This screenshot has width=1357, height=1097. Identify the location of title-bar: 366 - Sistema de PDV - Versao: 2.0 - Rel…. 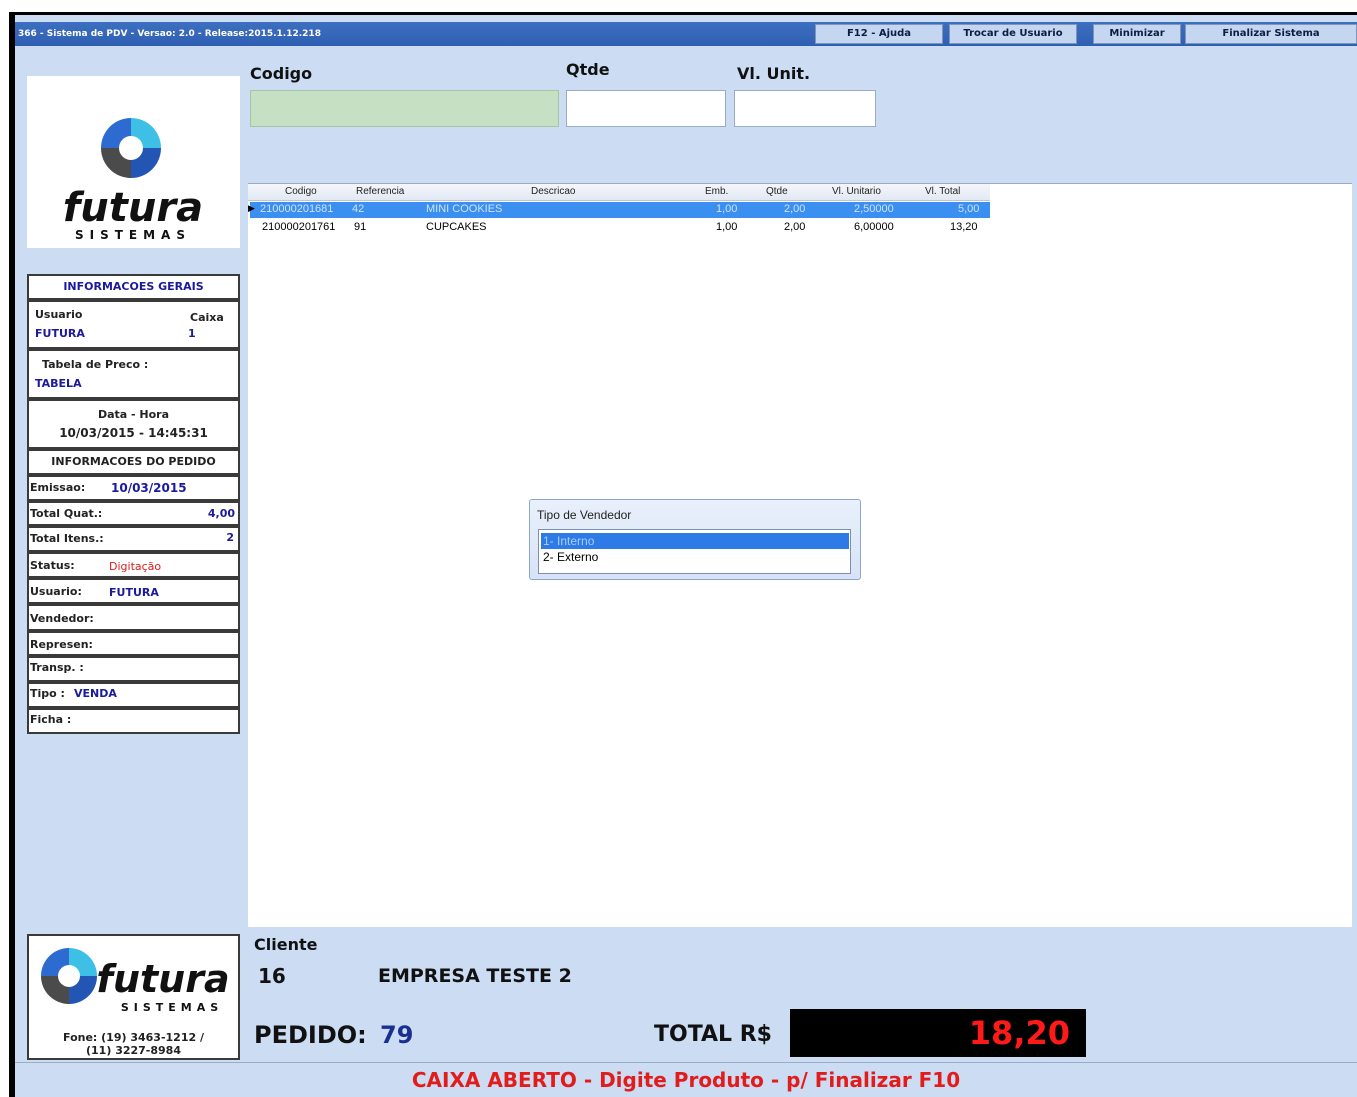
(686, 34).